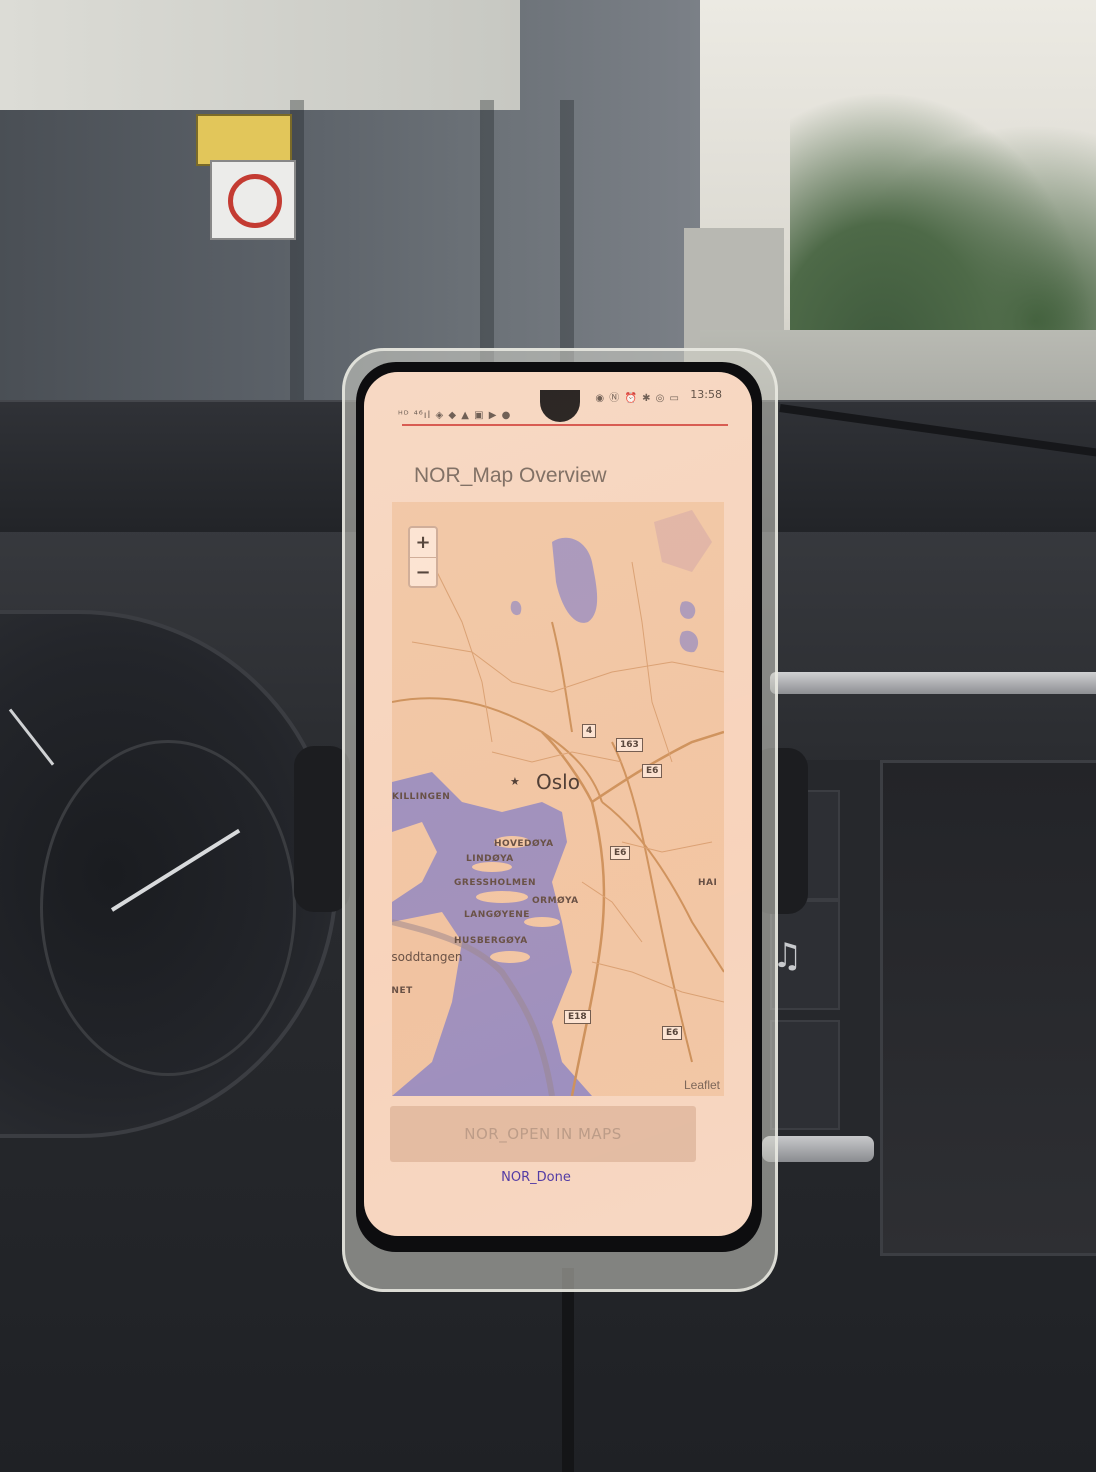 Image resolution: width=1096 pixels, height=1472 pixels. What do you see at coordinates (168, 908) in the screenshot?
I see `speedometer-gauge` at bounding box center [168, 908].